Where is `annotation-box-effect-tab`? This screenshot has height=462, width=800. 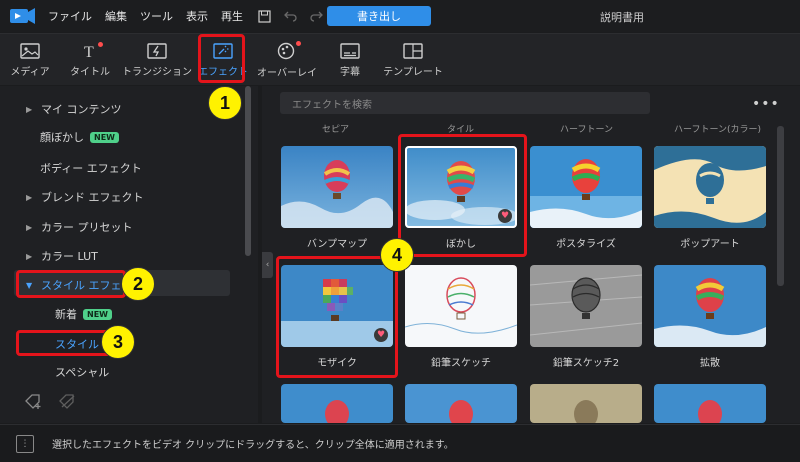 annotation-box-effect-tab is located at coordinates (221, 58).